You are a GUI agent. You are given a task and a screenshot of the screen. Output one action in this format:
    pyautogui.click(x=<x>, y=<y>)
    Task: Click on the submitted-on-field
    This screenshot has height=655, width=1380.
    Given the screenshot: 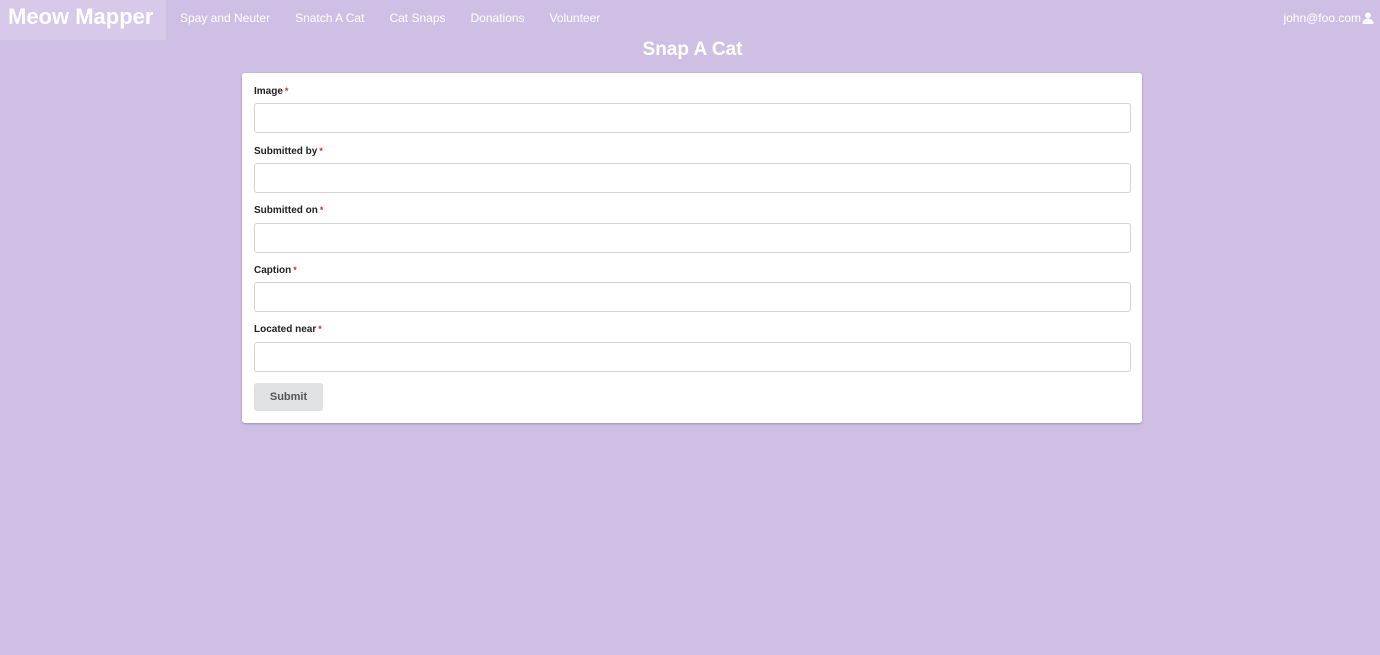 What is the action you would take?
    pyautogui.click(x=692, y=238)
    